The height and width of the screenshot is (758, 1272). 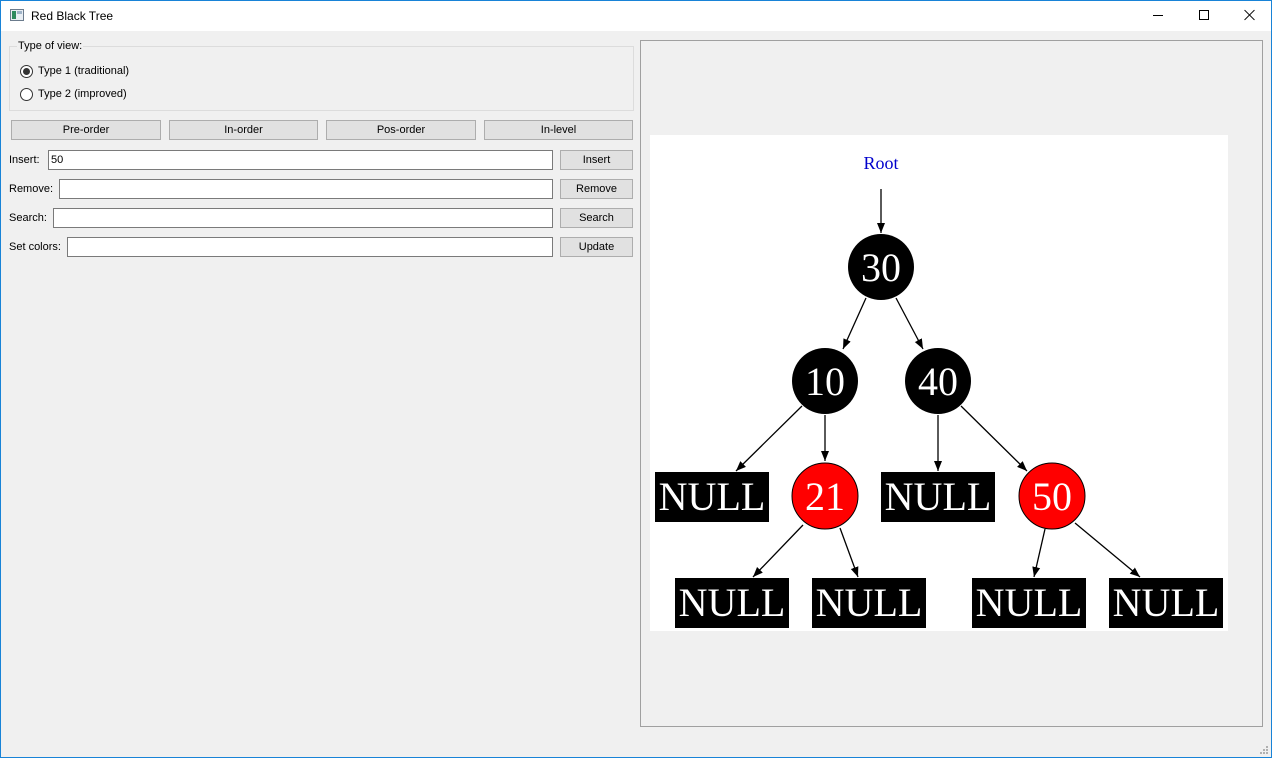 What do you see at coordinates (712, 496) in the screenshot?
I see `null-leaf-10-left-label: NULL` at bounding box center [712, 496].